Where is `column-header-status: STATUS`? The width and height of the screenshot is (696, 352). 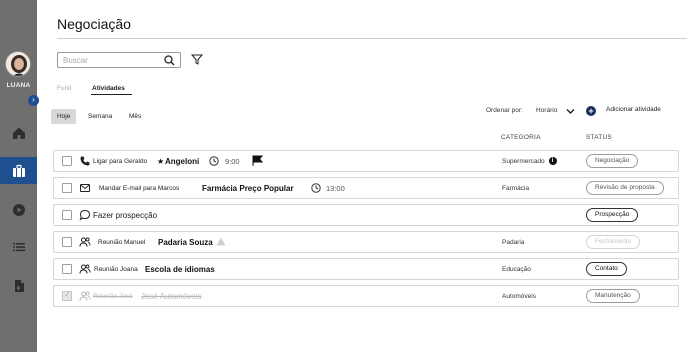
column-header-status: STATUS is located at coordinates (599, 137).